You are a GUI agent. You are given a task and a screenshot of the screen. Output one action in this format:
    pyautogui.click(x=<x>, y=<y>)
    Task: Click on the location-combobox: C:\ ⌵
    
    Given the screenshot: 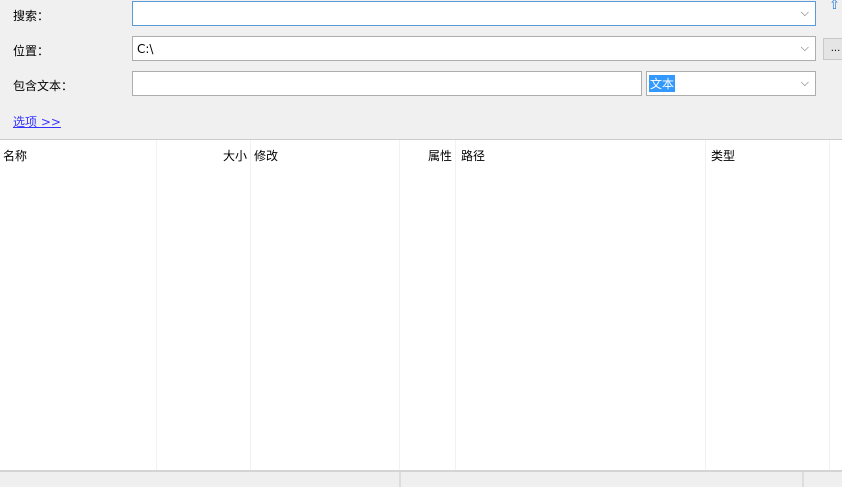 What is the action you would take?
    pyautogui.click(x=474, y=48)
    